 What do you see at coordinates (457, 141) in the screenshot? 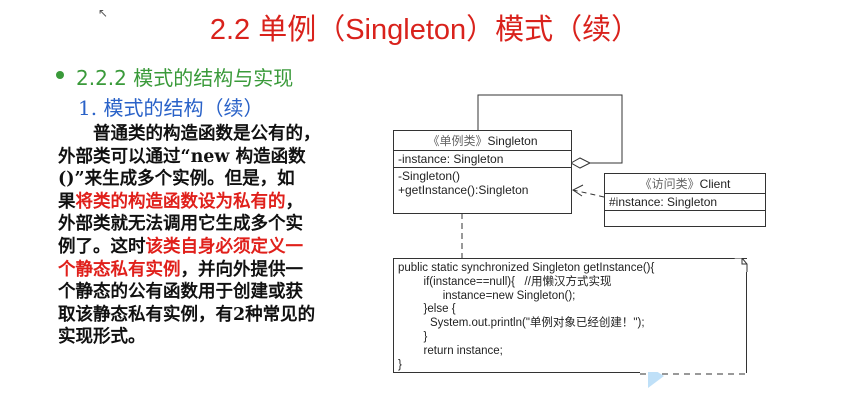
I see `singleton-stereotype: 《单例类》` at bounding box center [457, 141].